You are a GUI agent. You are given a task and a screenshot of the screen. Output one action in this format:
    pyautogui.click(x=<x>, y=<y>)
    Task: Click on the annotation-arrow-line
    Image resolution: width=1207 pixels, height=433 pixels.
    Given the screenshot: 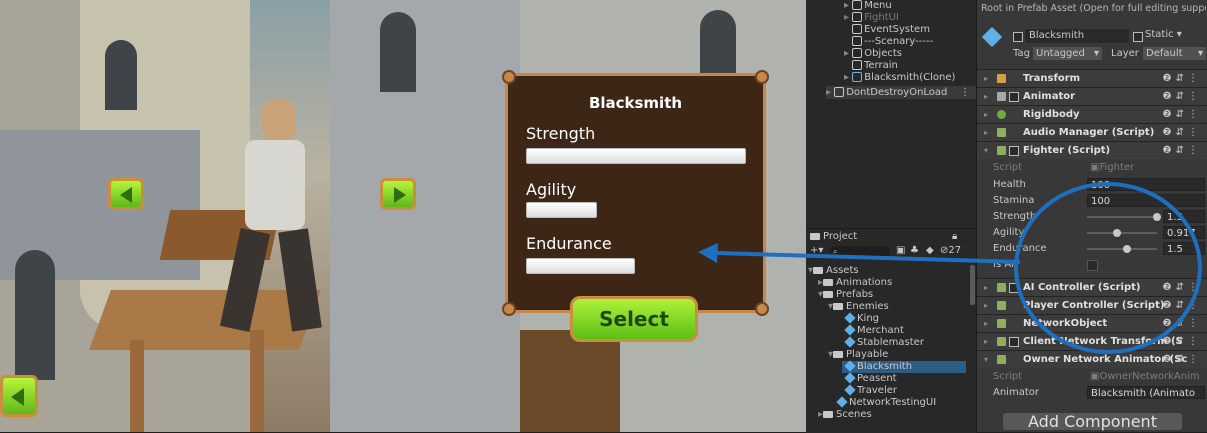 What is the action you would take?
    pyautogui.click(x=867, y=257)
    